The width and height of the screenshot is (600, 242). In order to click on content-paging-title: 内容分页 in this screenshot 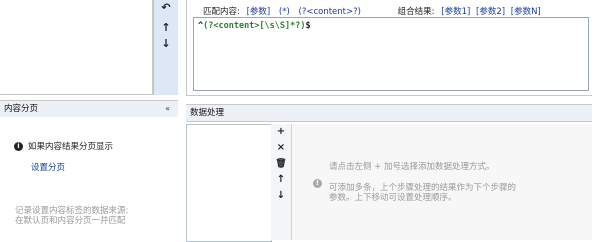, I will do `click(21, 109)`.